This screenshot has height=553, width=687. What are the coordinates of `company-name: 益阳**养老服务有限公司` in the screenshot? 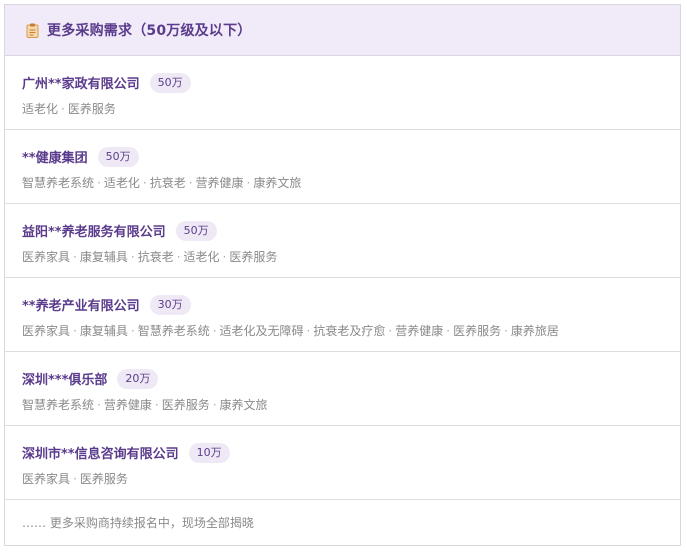 It's located at (94, 232).